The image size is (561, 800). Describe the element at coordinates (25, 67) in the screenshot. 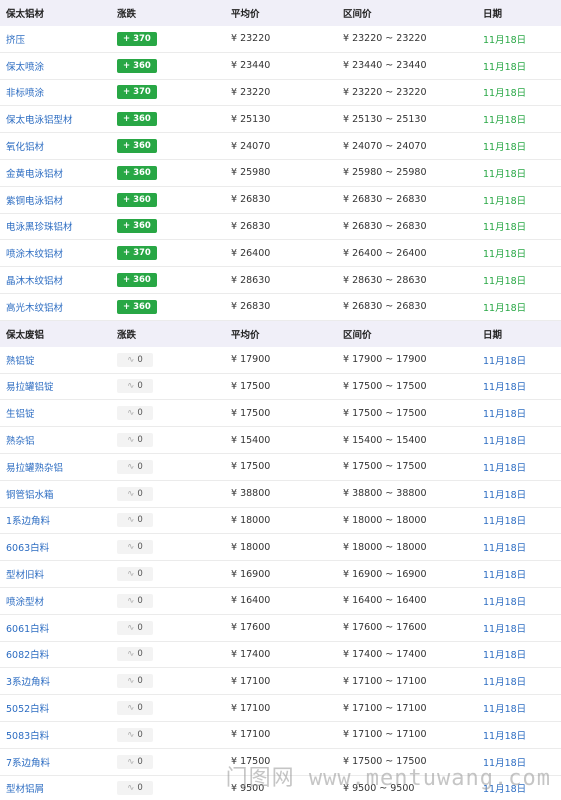

I see `product-name-link: 保太喷涂` at that location.